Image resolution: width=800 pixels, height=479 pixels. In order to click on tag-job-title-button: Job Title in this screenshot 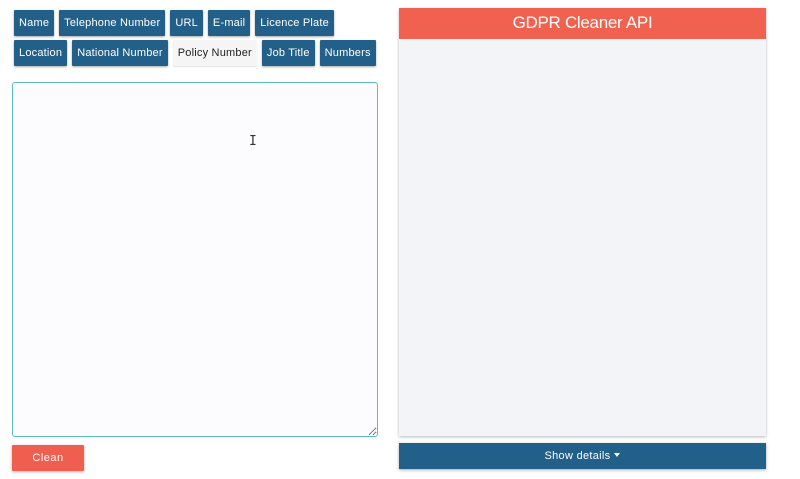, I will do `click(288, 53)`.